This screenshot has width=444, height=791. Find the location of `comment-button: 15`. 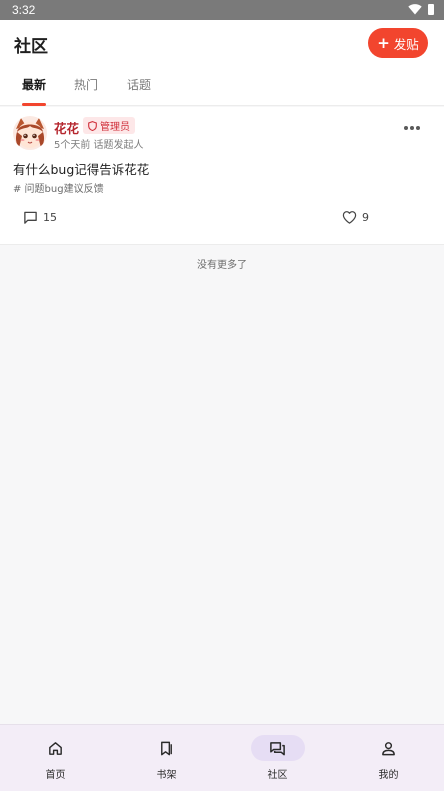

comment-button: 15 is located at coordinates (40, 217).